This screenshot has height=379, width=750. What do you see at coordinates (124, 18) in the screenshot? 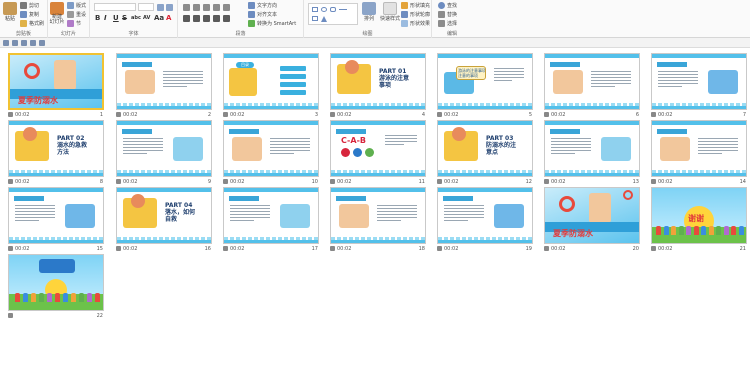
I see `strikethrough-button: S` at bounding box center [124, 18].